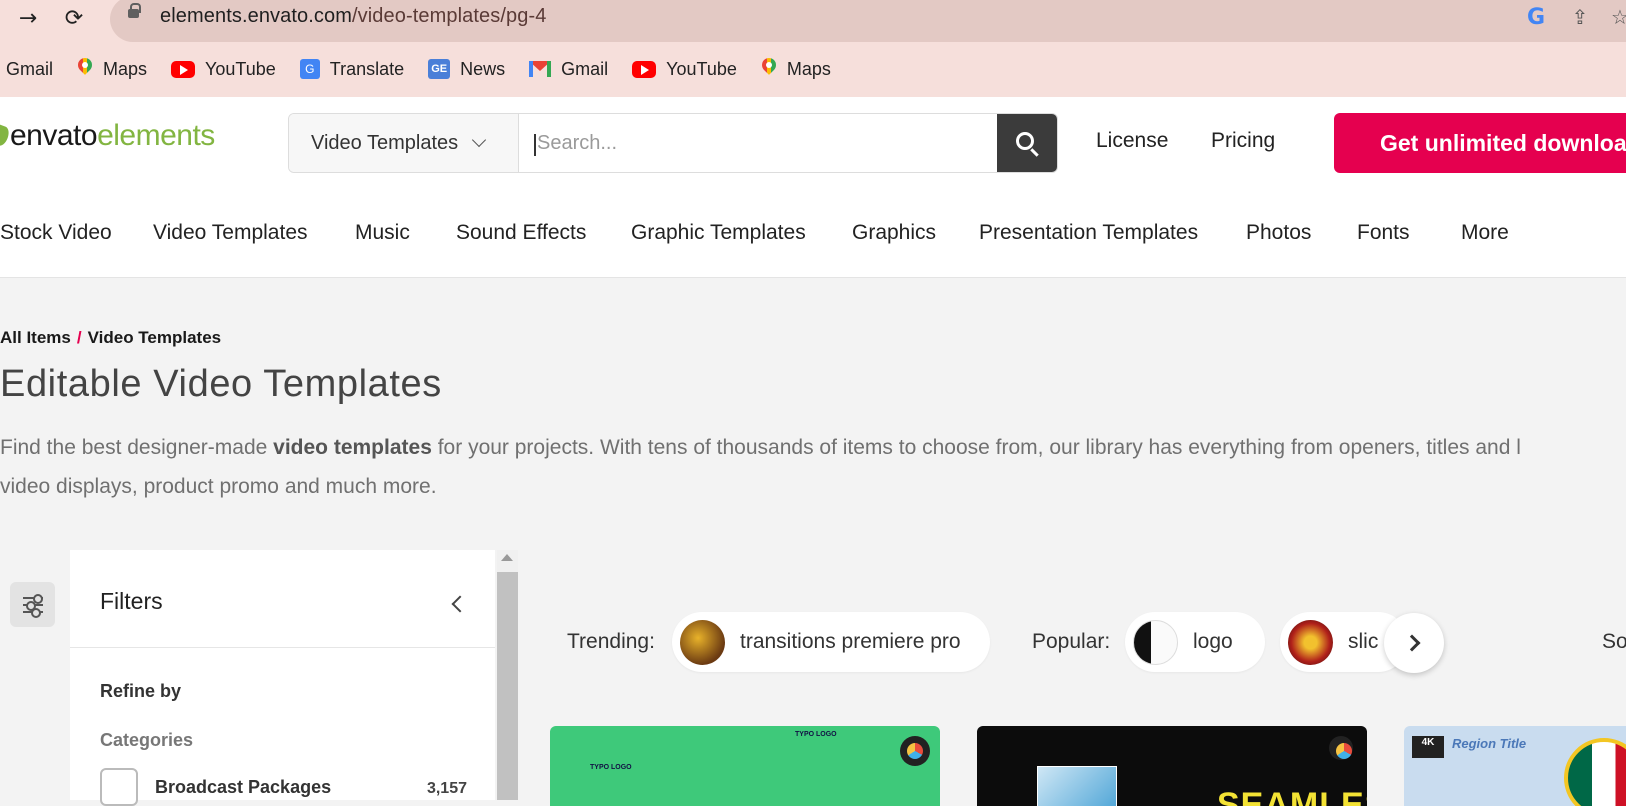  I want to click on nav-fonts: Fonts, so click(1383, 233).